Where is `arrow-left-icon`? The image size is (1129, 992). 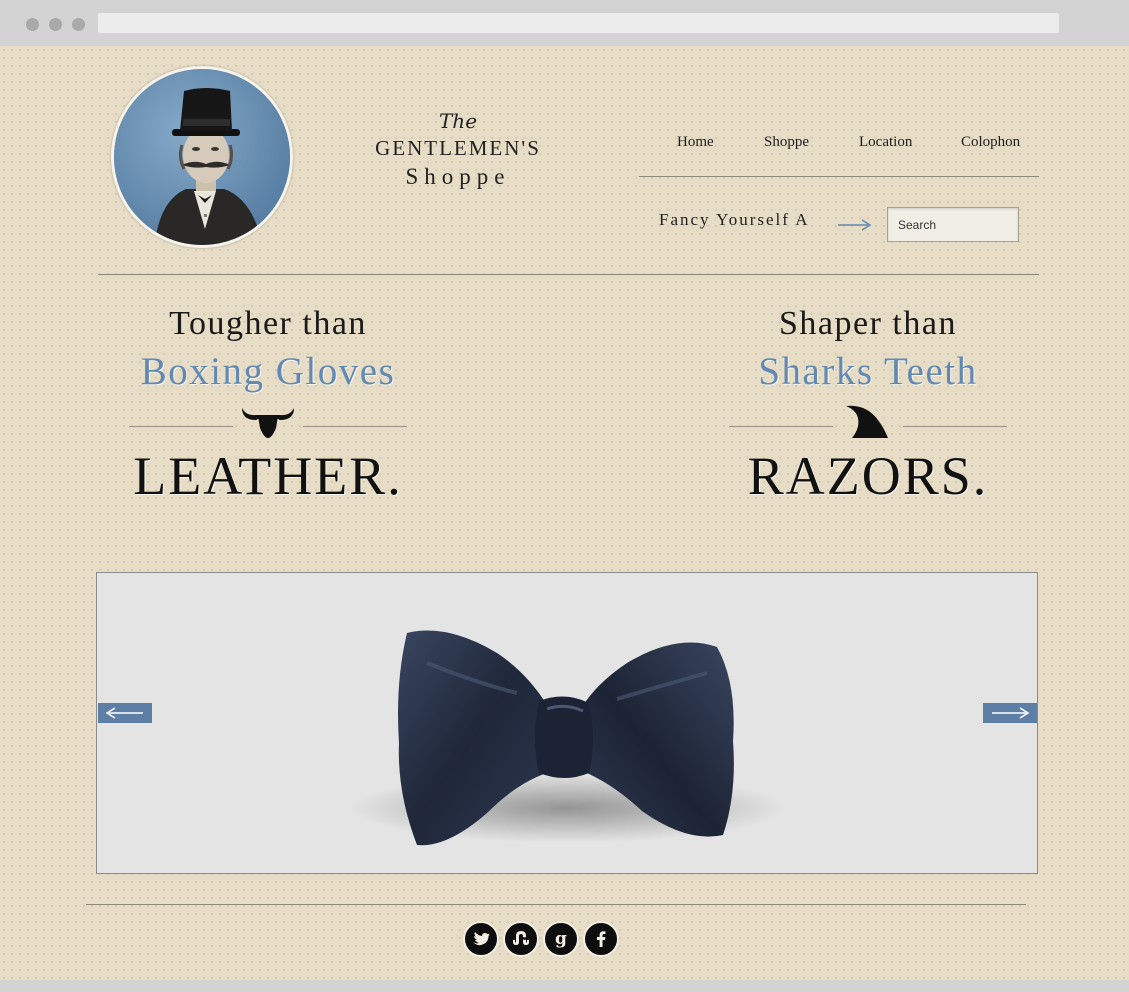 arrow-left-icon is located at coordinates (124, 713).